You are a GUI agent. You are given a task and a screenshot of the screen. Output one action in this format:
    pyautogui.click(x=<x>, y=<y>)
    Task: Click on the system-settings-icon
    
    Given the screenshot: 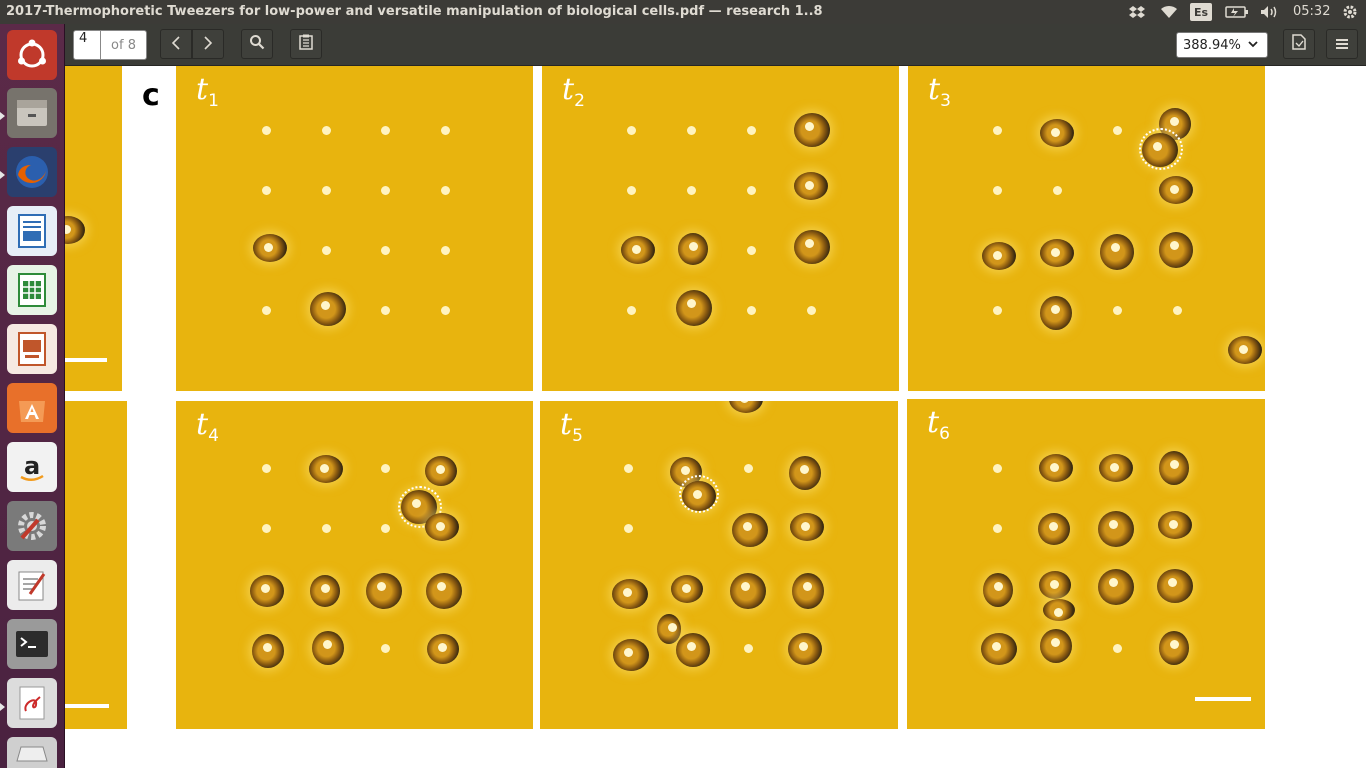 What is the action you would take?
    pyautogui.click(x=32, y=526)
    